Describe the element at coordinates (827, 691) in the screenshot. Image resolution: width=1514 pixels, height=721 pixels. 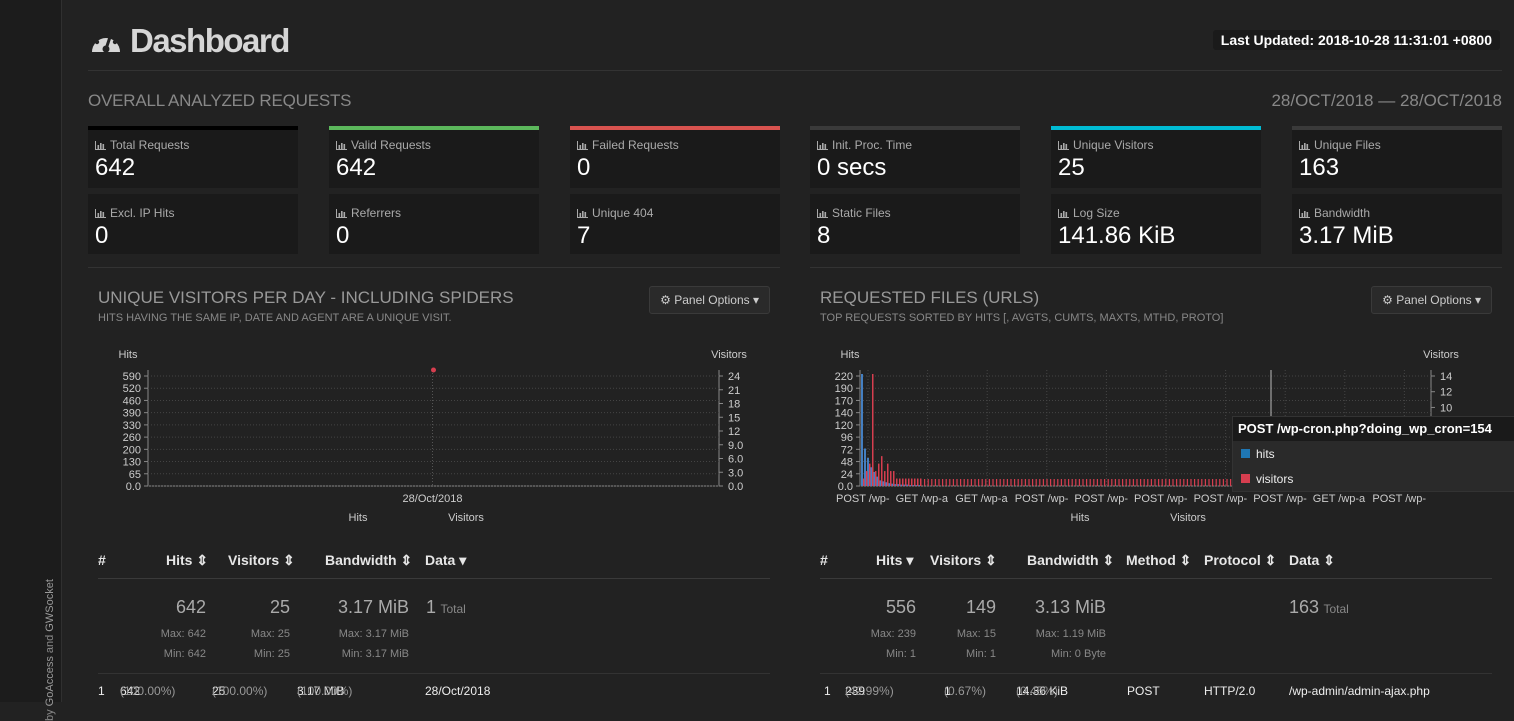
I see `row-num: 1` at that location.